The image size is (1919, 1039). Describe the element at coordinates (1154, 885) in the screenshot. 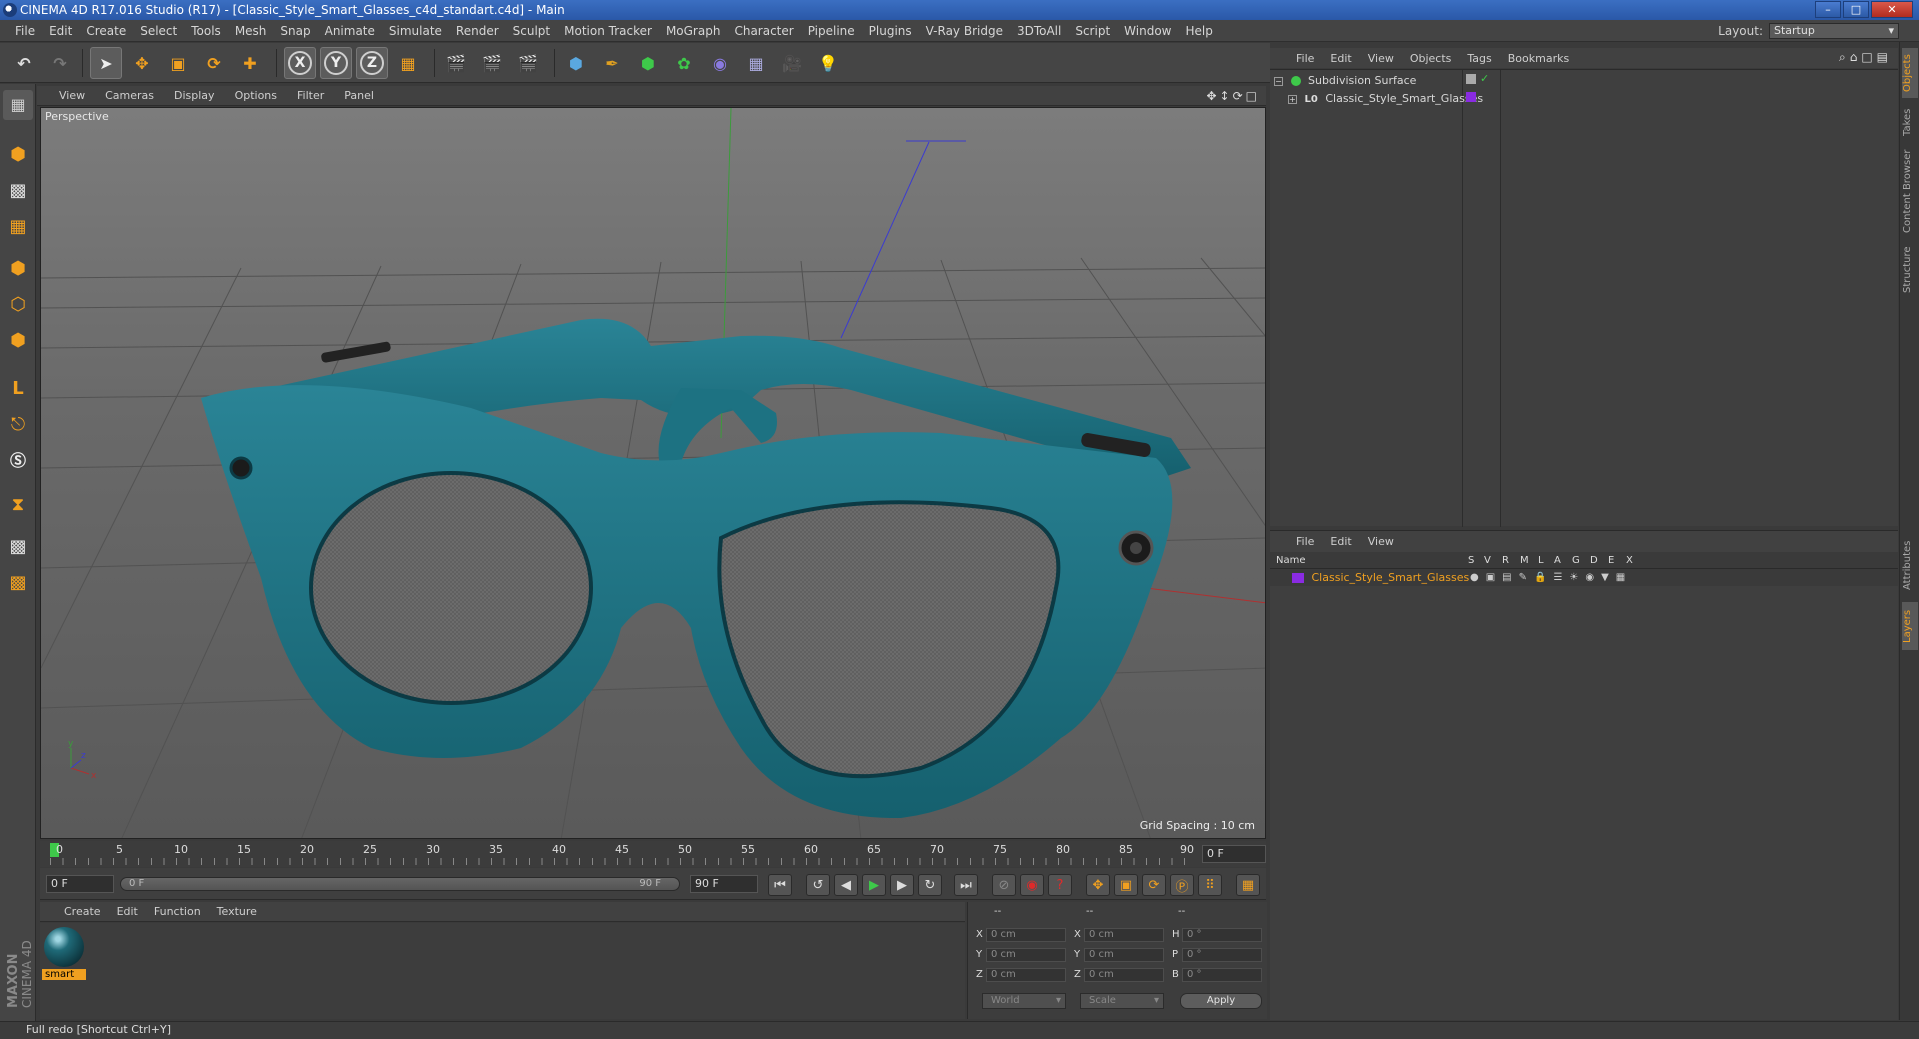

I see `key-rotation-button: ⟳` at that location.